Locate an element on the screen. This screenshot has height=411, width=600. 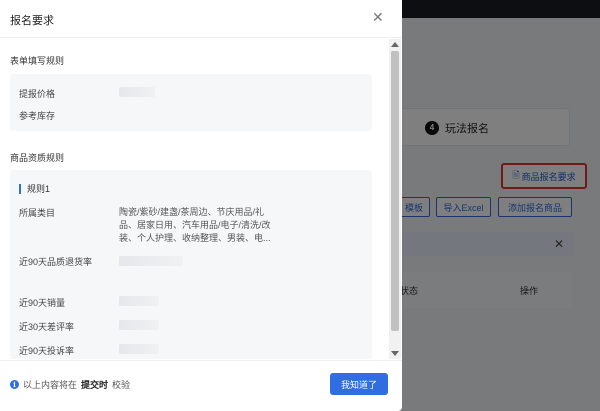
rule-row-label: 参考库存 is located at coordinates (37, 116).